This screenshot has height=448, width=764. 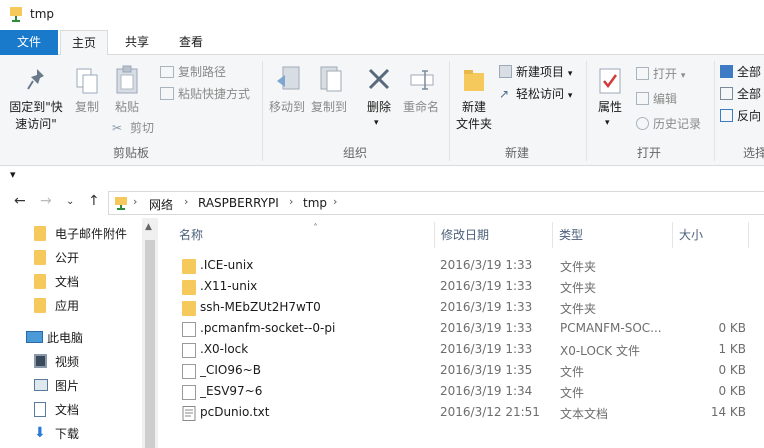 I want to click on nav-item-documents-folder: 文档, so click(x=71, y=281).